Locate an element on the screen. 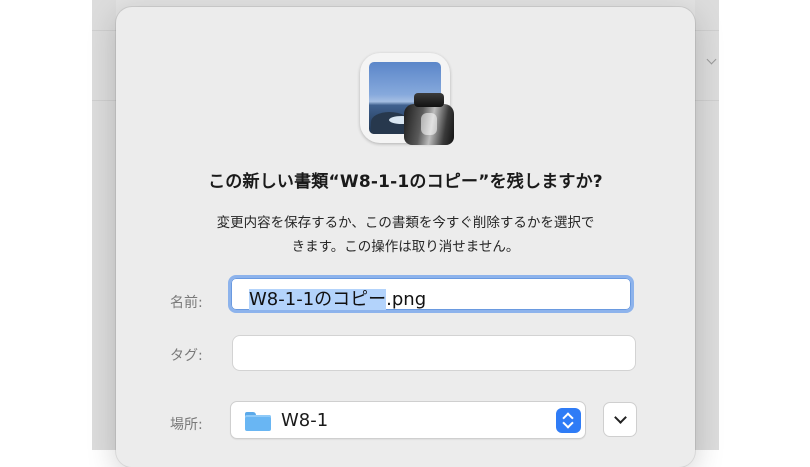  chevron-down-icon is located at coordinates (620, 417).